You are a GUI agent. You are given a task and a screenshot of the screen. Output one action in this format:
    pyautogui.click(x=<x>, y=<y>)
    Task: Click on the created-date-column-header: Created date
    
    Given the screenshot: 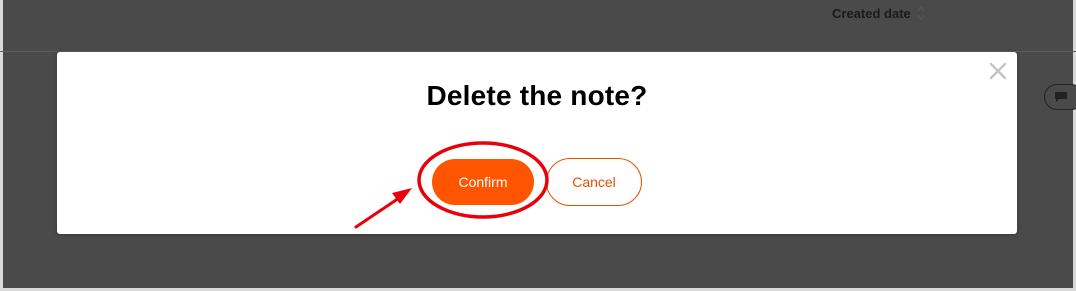 What is the action you would take?
    pyautogui.click(x=878, y=13)
    